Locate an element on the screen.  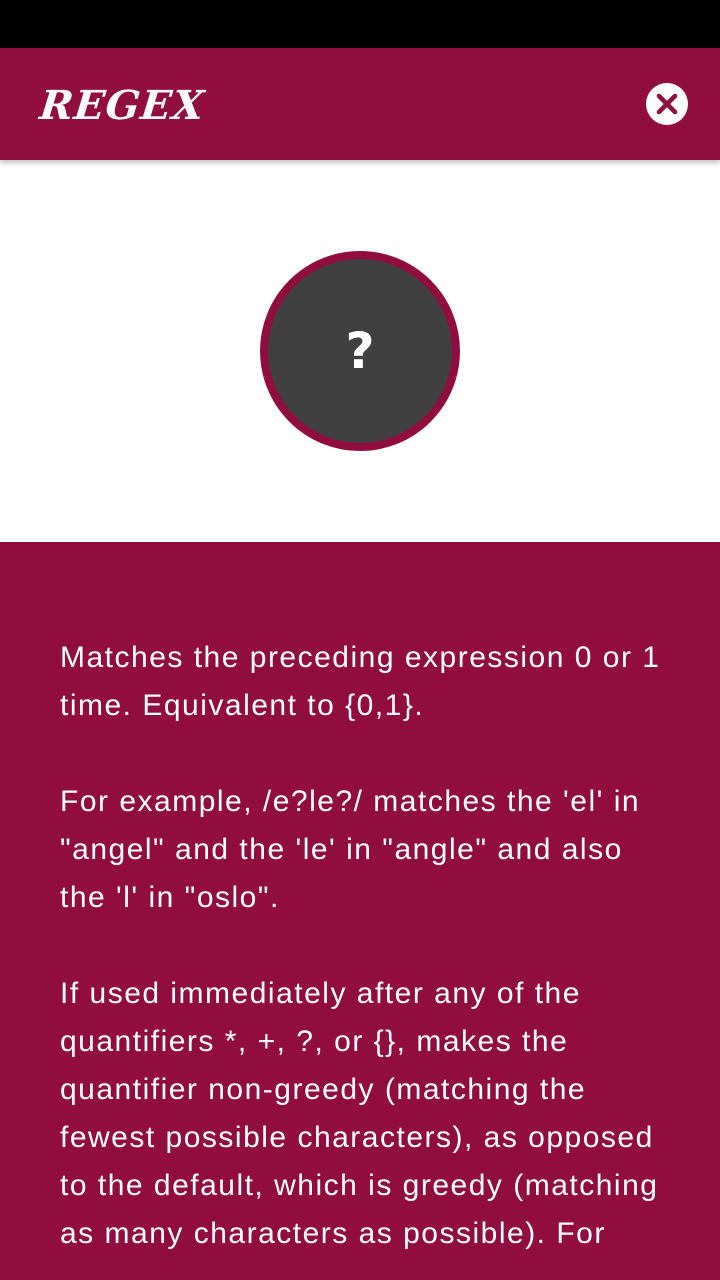
close-circle-icon is located at coordinates (667, 104).